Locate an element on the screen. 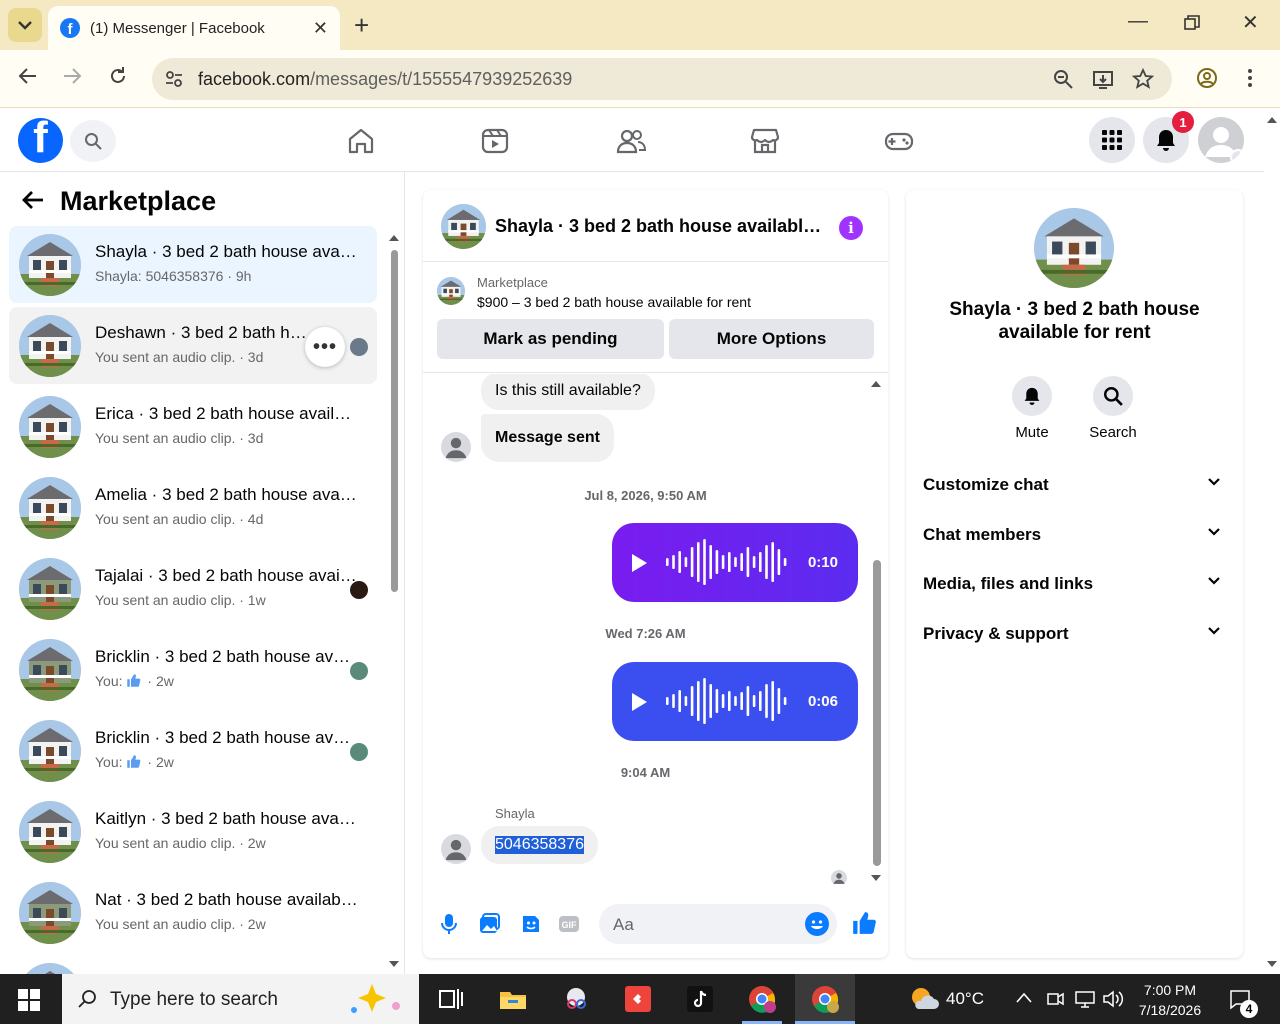  page-scrollbar is located at coordinates (1272, 541).